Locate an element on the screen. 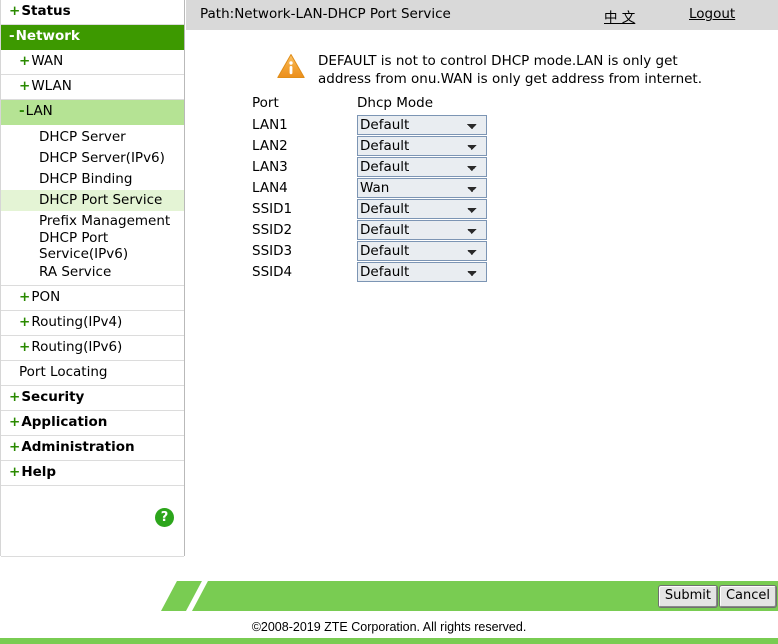 The height and width of the screenshot is (644, 778). dhcp-mode-select-lan1: DefaultLanWan is located at coordinates (422, 124).